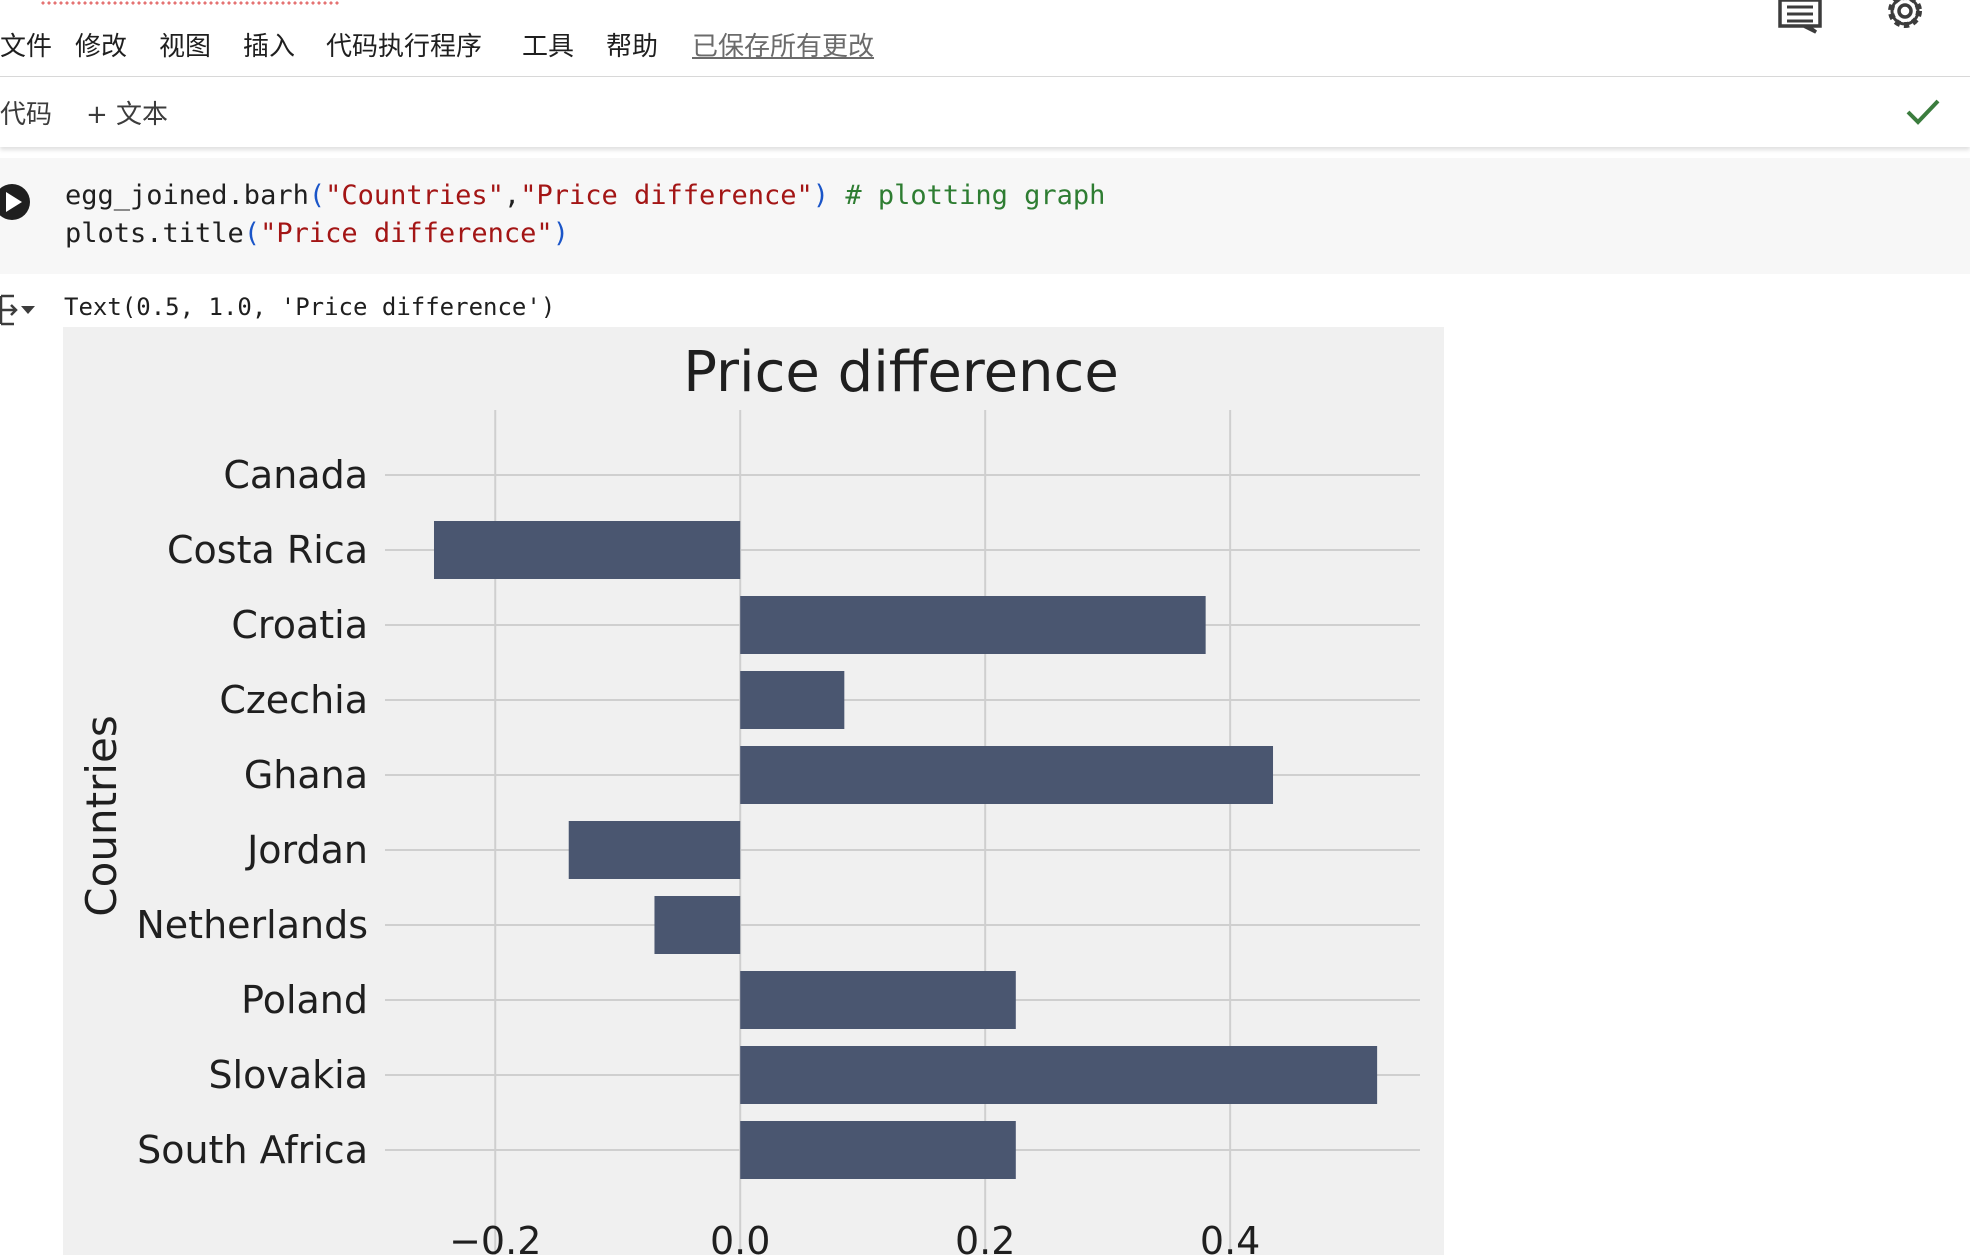  What do you see at coordinates (901, 372) in the screenshot?
I see `chart-title: Price difference` at bounding box center [901, 372].